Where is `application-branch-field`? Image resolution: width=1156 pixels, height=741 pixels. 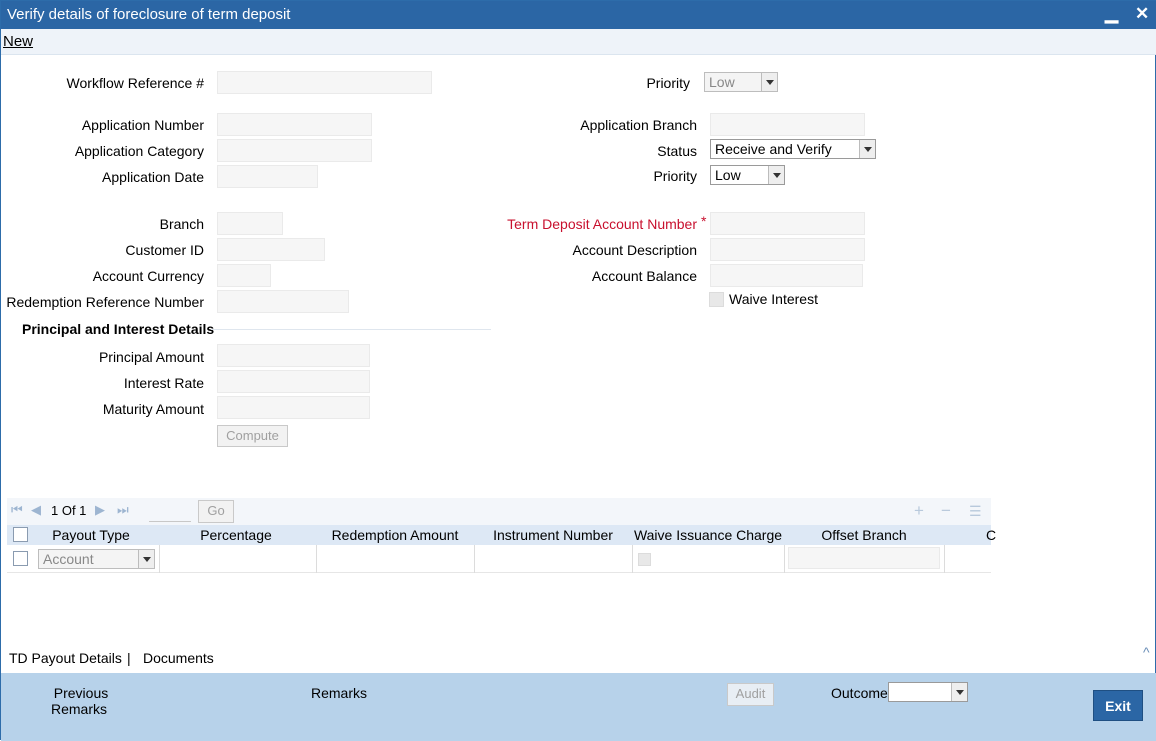
application-branch-field is located at coordinates (787, 124).